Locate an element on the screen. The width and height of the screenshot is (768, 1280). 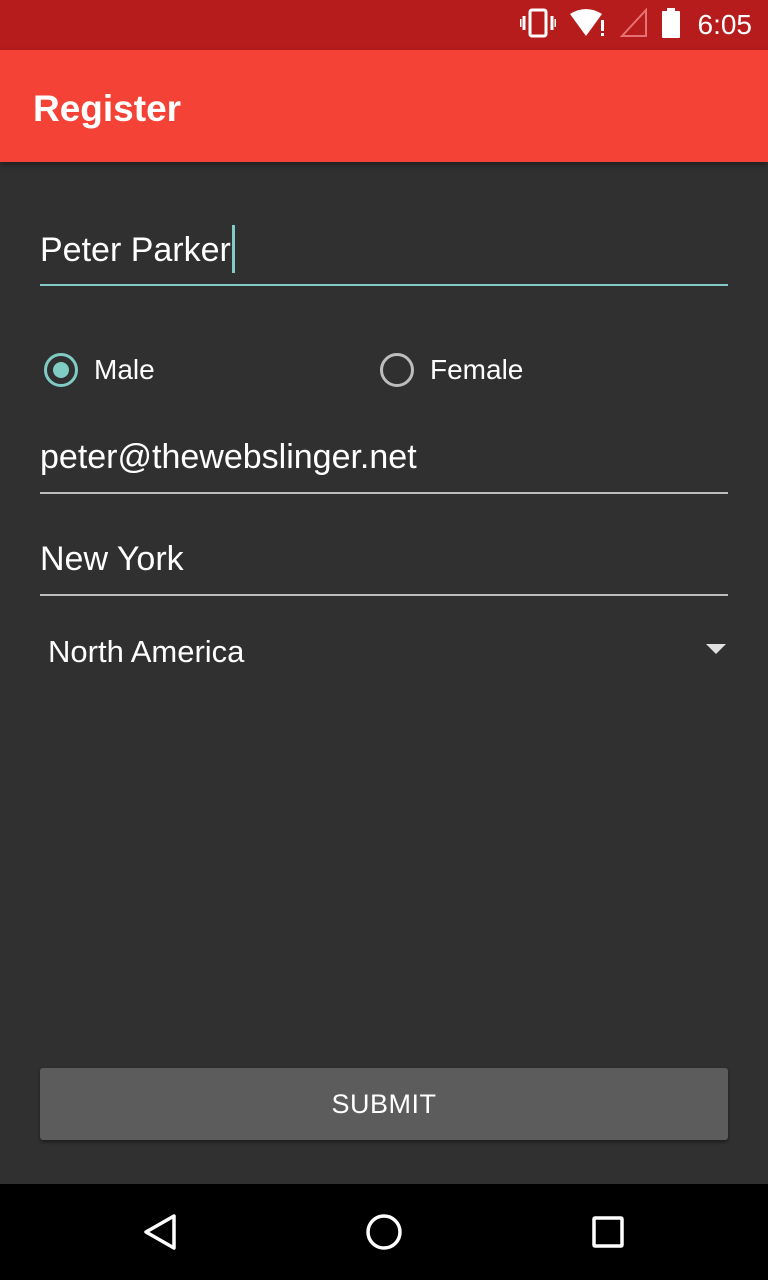
vibrate-icon is located at coordinates (537, 25).